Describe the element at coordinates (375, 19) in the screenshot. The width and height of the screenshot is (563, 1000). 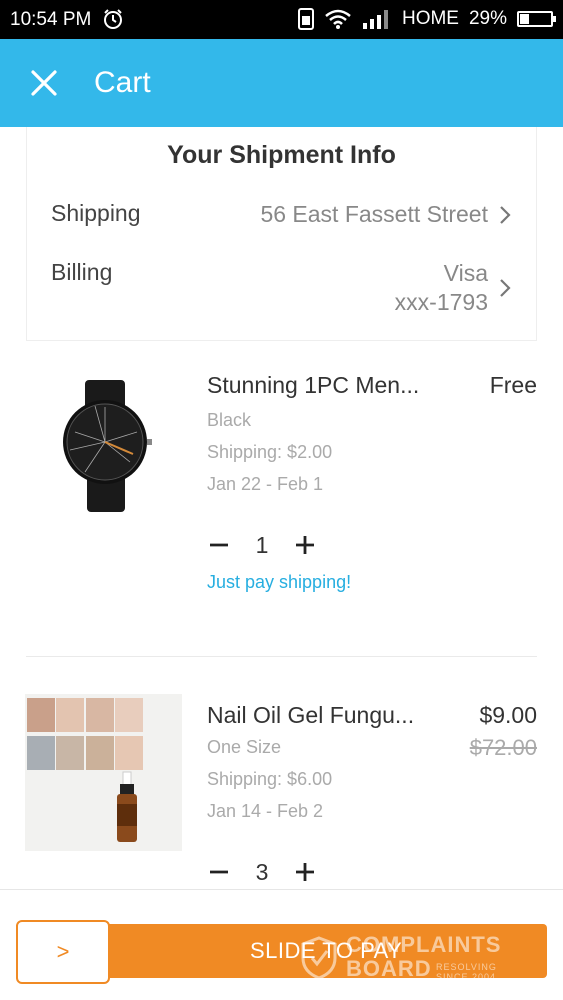
I see `signal-icon` at that location.